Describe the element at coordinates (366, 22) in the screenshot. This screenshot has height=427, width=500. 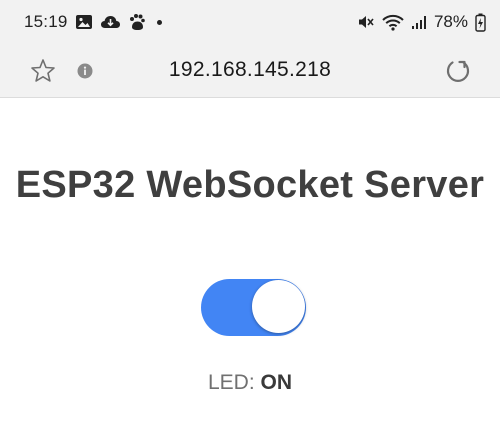
I see `mute-icon` at that location.